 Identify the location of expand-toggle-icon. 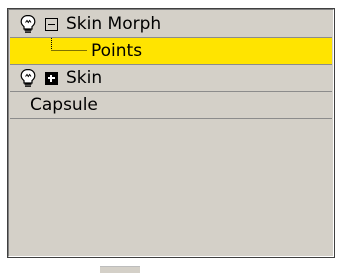
(51, 78).